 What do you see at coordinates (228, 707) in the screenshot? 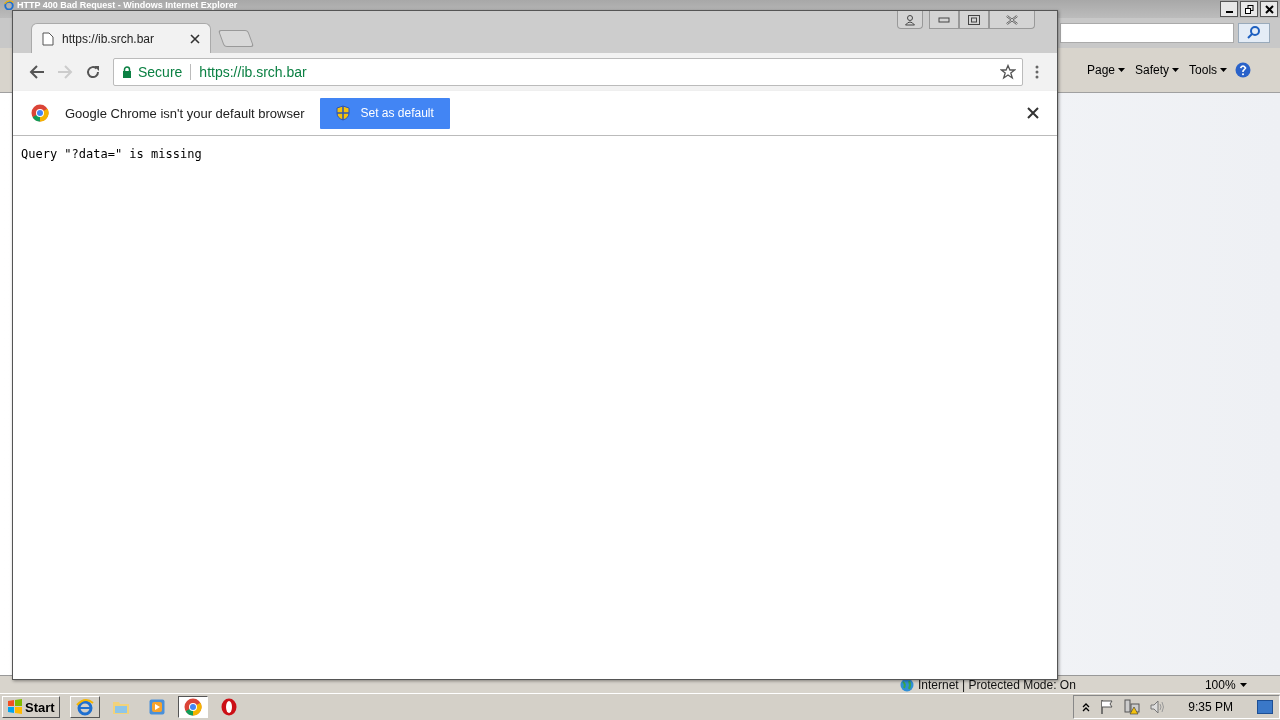
I see `opera-logo-icon` at bounding box center [228, 707].